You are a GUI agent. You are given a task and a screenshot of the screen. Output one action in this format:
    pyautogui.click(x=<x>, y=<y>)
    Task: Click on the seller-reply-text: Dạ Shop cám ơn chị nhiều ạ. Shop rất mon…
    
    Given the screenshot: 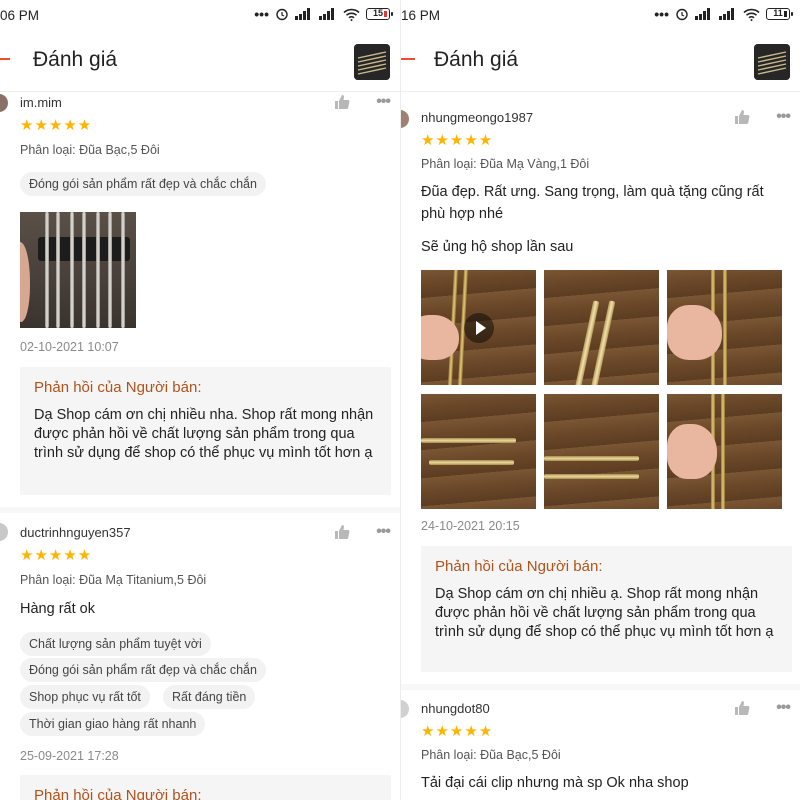 What is the action you would take?
    pyautogui.click(x=604, y=613)
    